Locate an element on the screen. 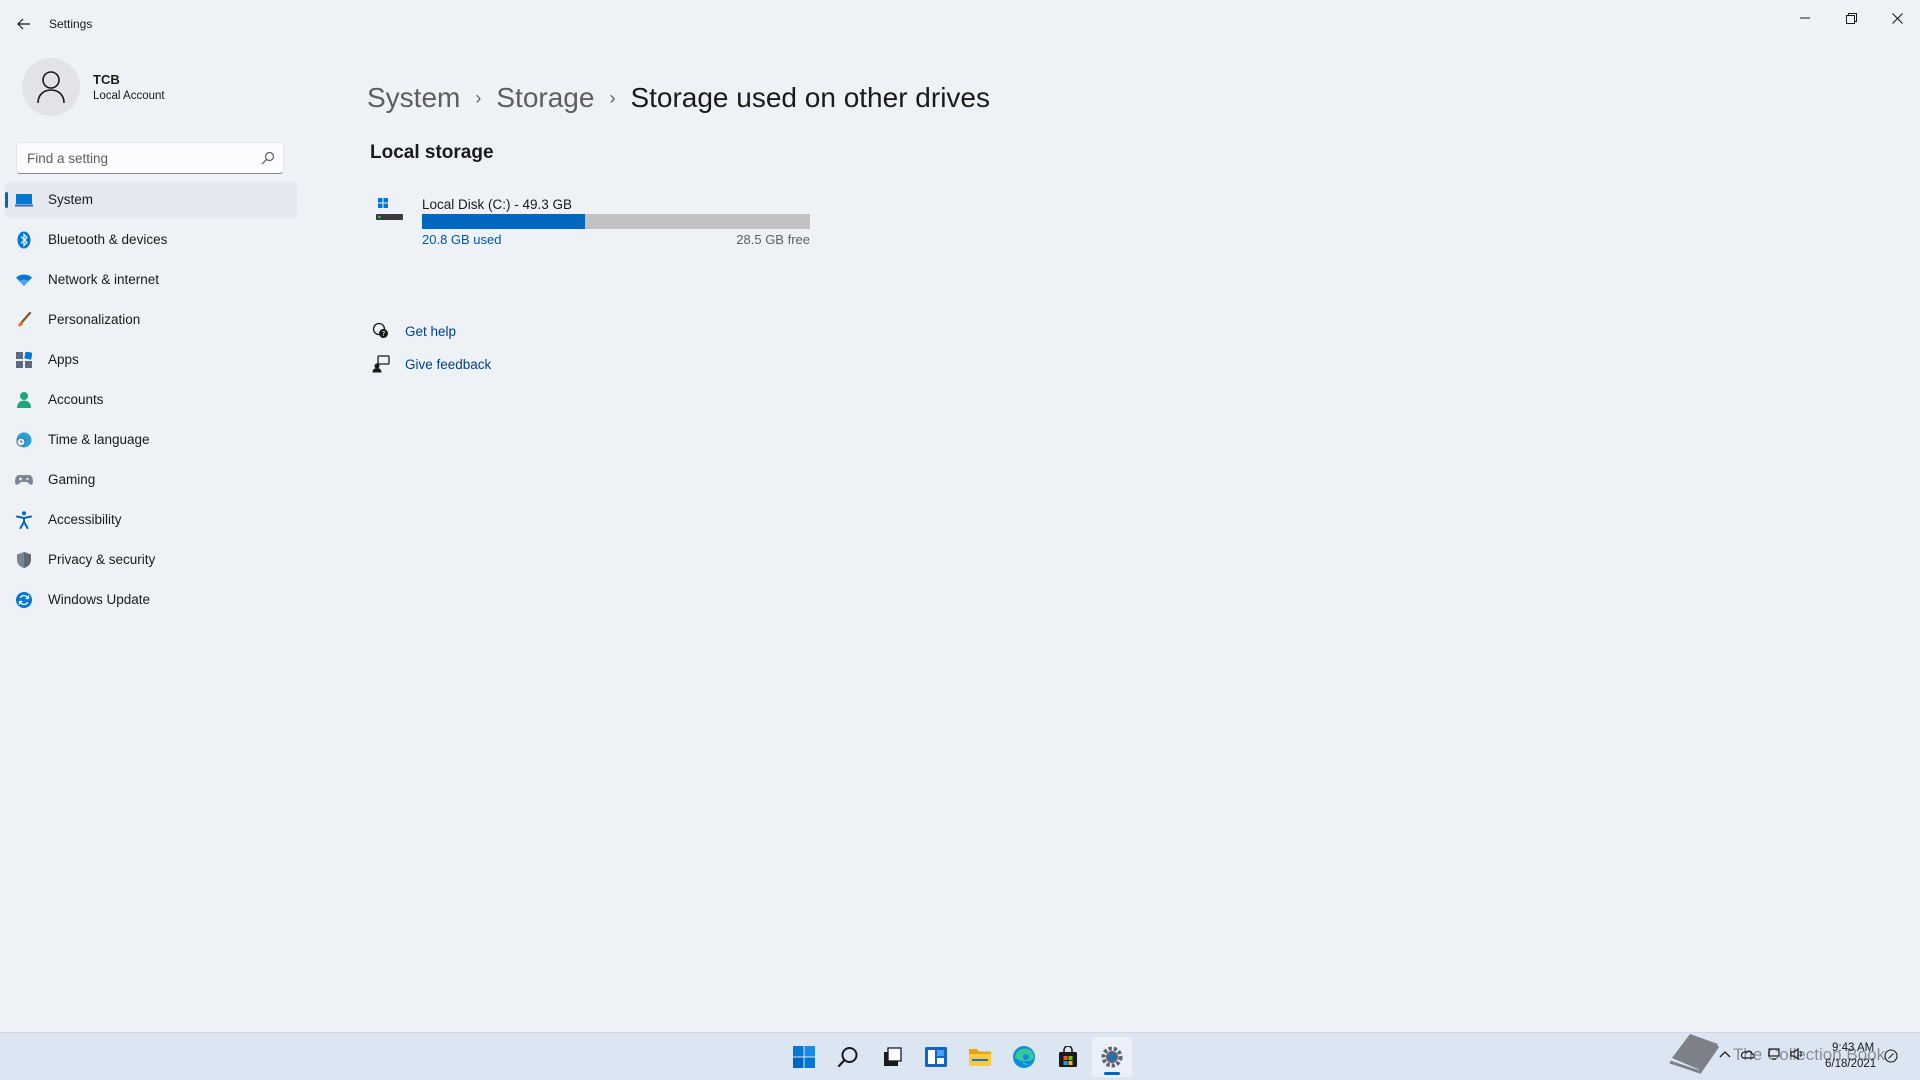 This screenshot has width=1920, height=1080. sidebar-item-label: Accessibility is located at coordinates (85, 519).